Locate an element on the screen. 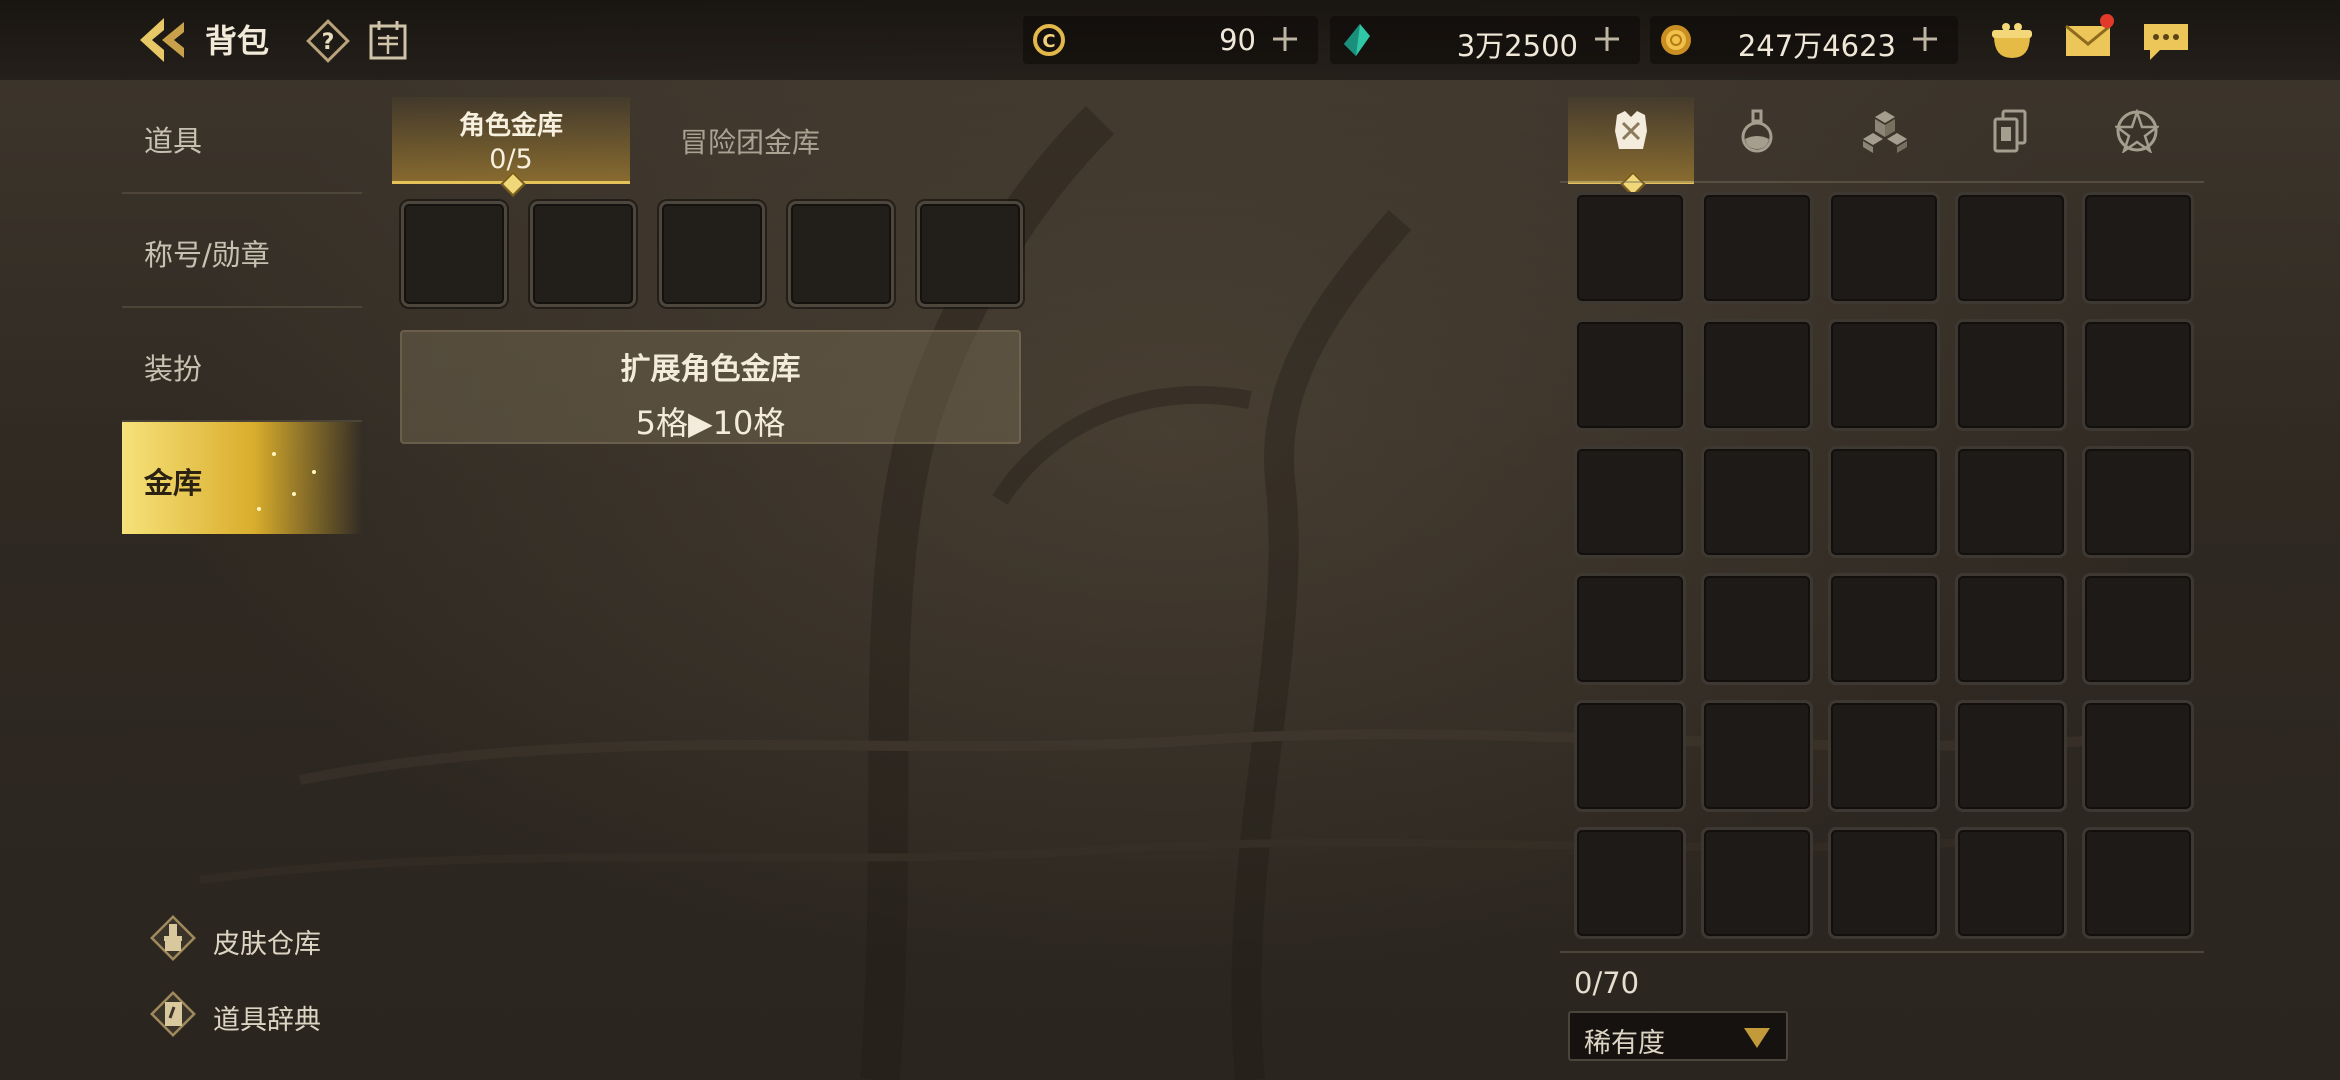 The width and height of the screenshot is (2340, 1080). mail-notification-dot is located at coordinates (2107, 21).